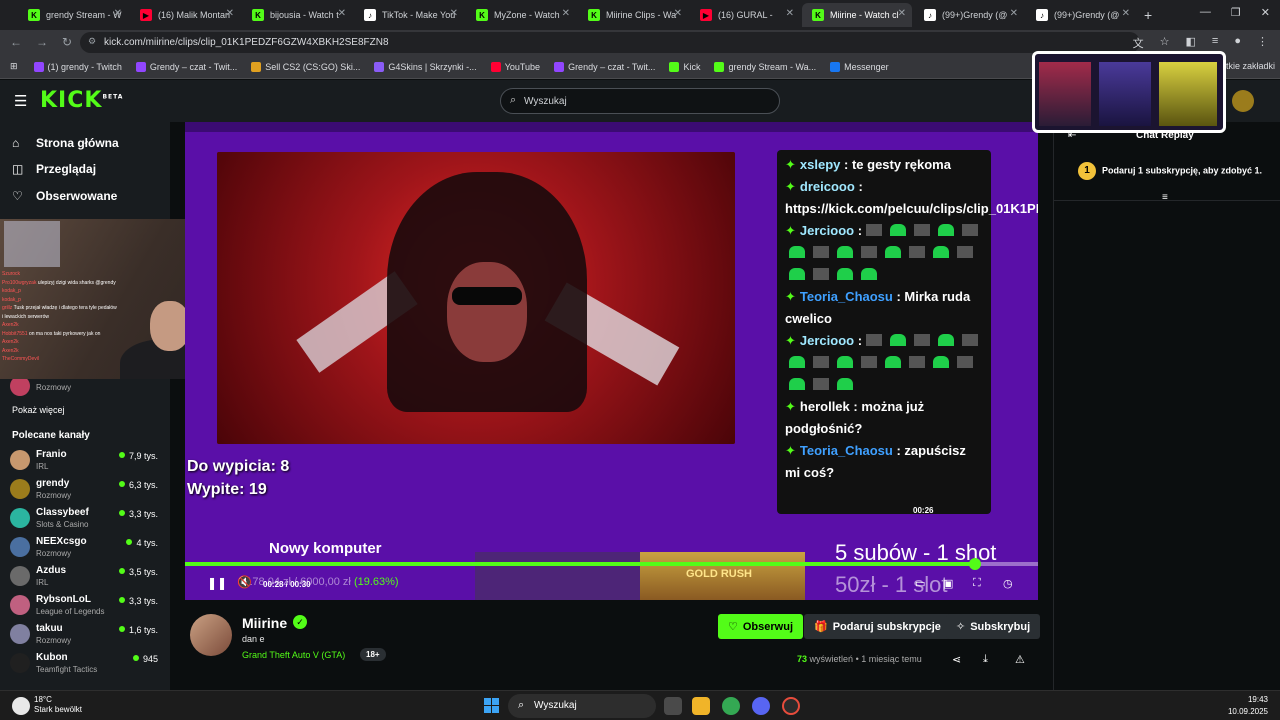 The width and height of the screenshot is (1280, 720). Describe the element at coordinates (1265, 12) in the screenshot. I see `close-icon: ✕` at that location.